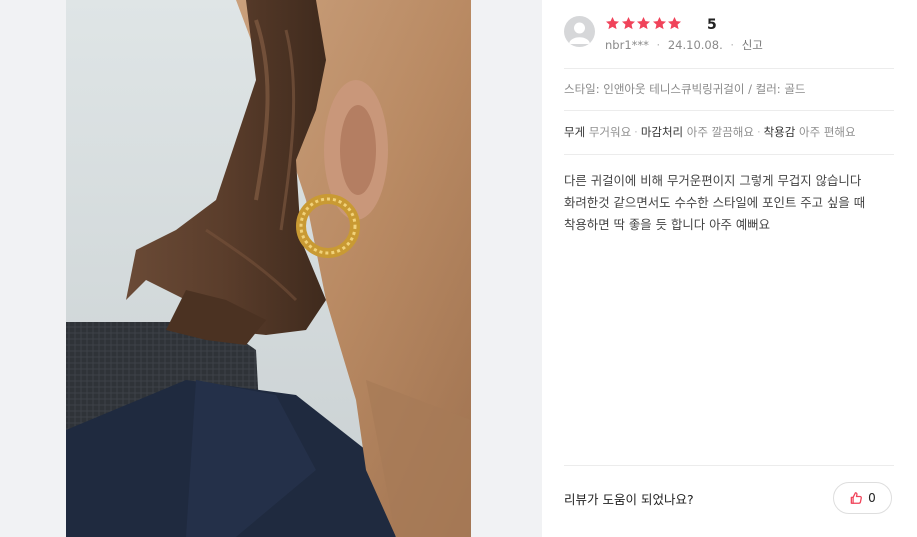 The width and height of the screenshot is (917, 537). Describe the element at coordinates (667, 224) in the screenshot. I see `review-body-line: 착용하면 딱 좋을 듯 합니다 아주 예뻐요` at that location.